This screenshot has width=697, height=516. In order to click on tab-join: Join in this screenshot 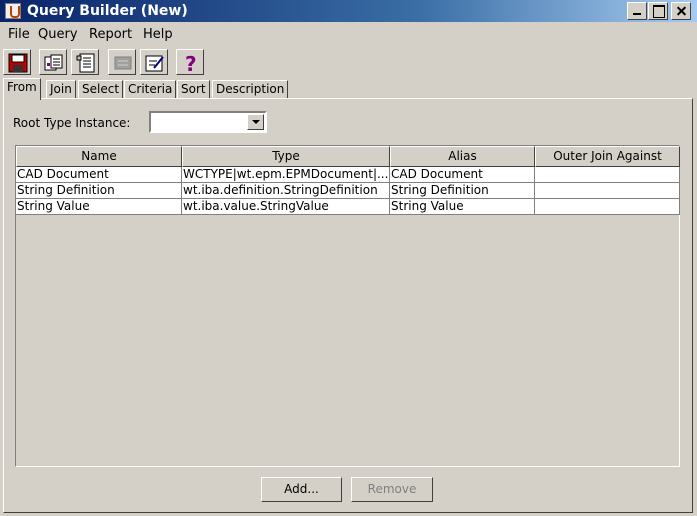, I will do `click(61, 89)`.